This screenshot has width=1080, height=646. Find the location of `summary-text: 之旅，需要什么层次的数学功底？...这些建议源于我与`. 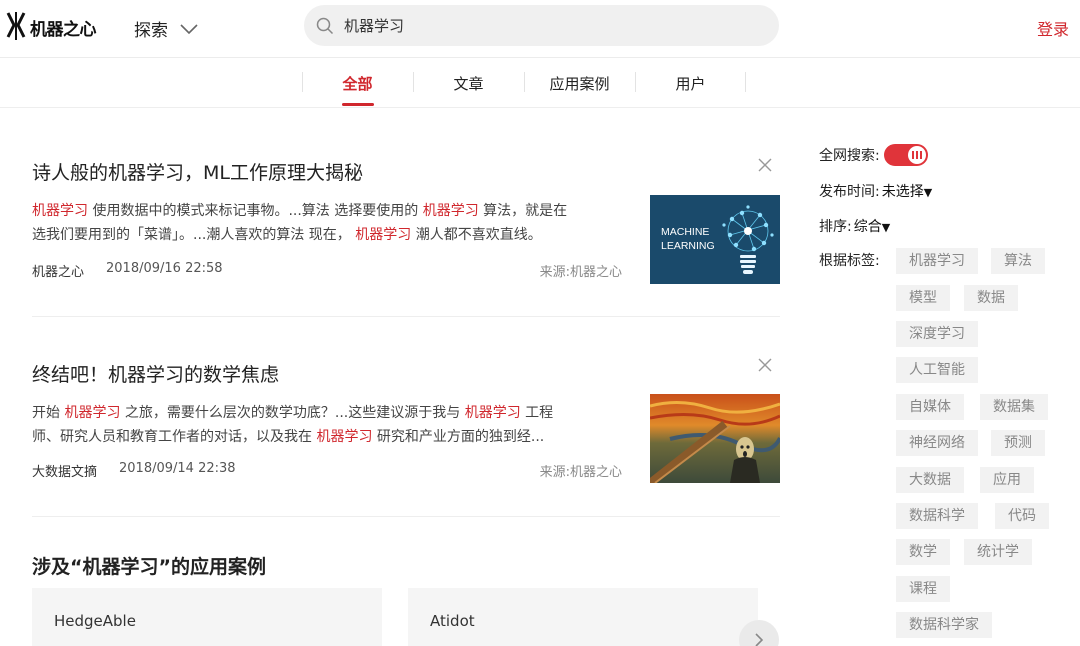

summary-text: 之旅，需要什么层次的数学功底？...这些建议源于我与 is located at coordinates (292, 413).